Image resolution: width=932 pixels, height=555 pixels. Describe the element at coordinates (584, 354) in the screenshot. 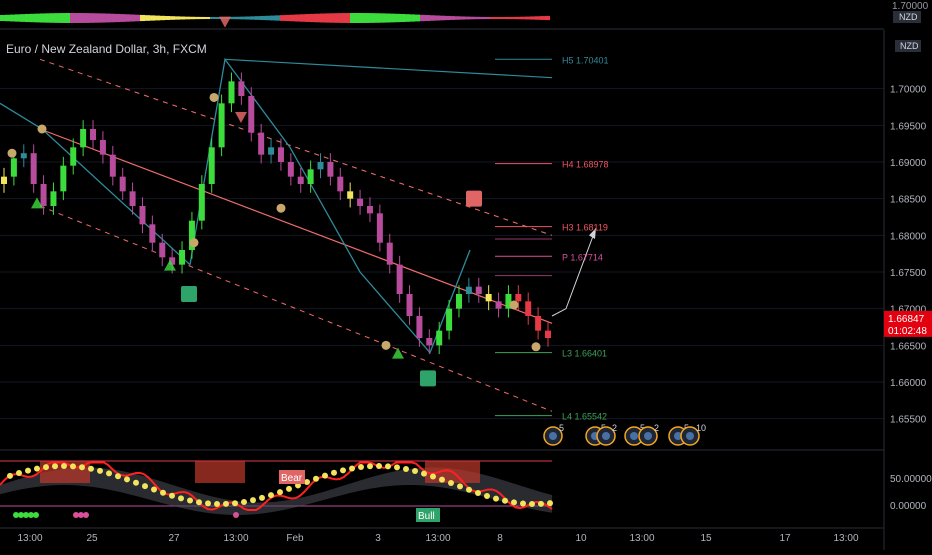

I see `pivot-label: L3 1.66401` at that location.